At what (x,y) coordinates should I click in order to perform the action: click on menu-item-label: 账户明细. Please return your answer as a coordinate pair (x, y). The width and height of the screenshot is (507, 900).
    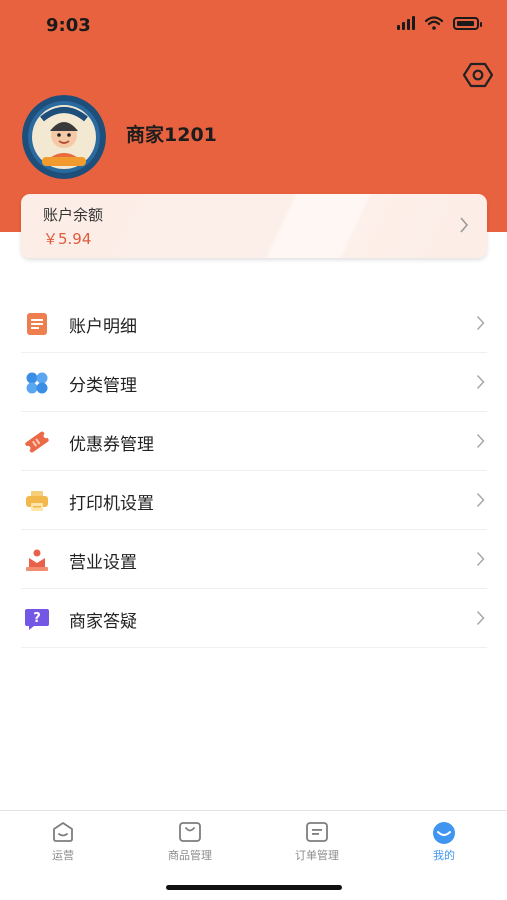
    Looking at the image, I should click on (103, 327).